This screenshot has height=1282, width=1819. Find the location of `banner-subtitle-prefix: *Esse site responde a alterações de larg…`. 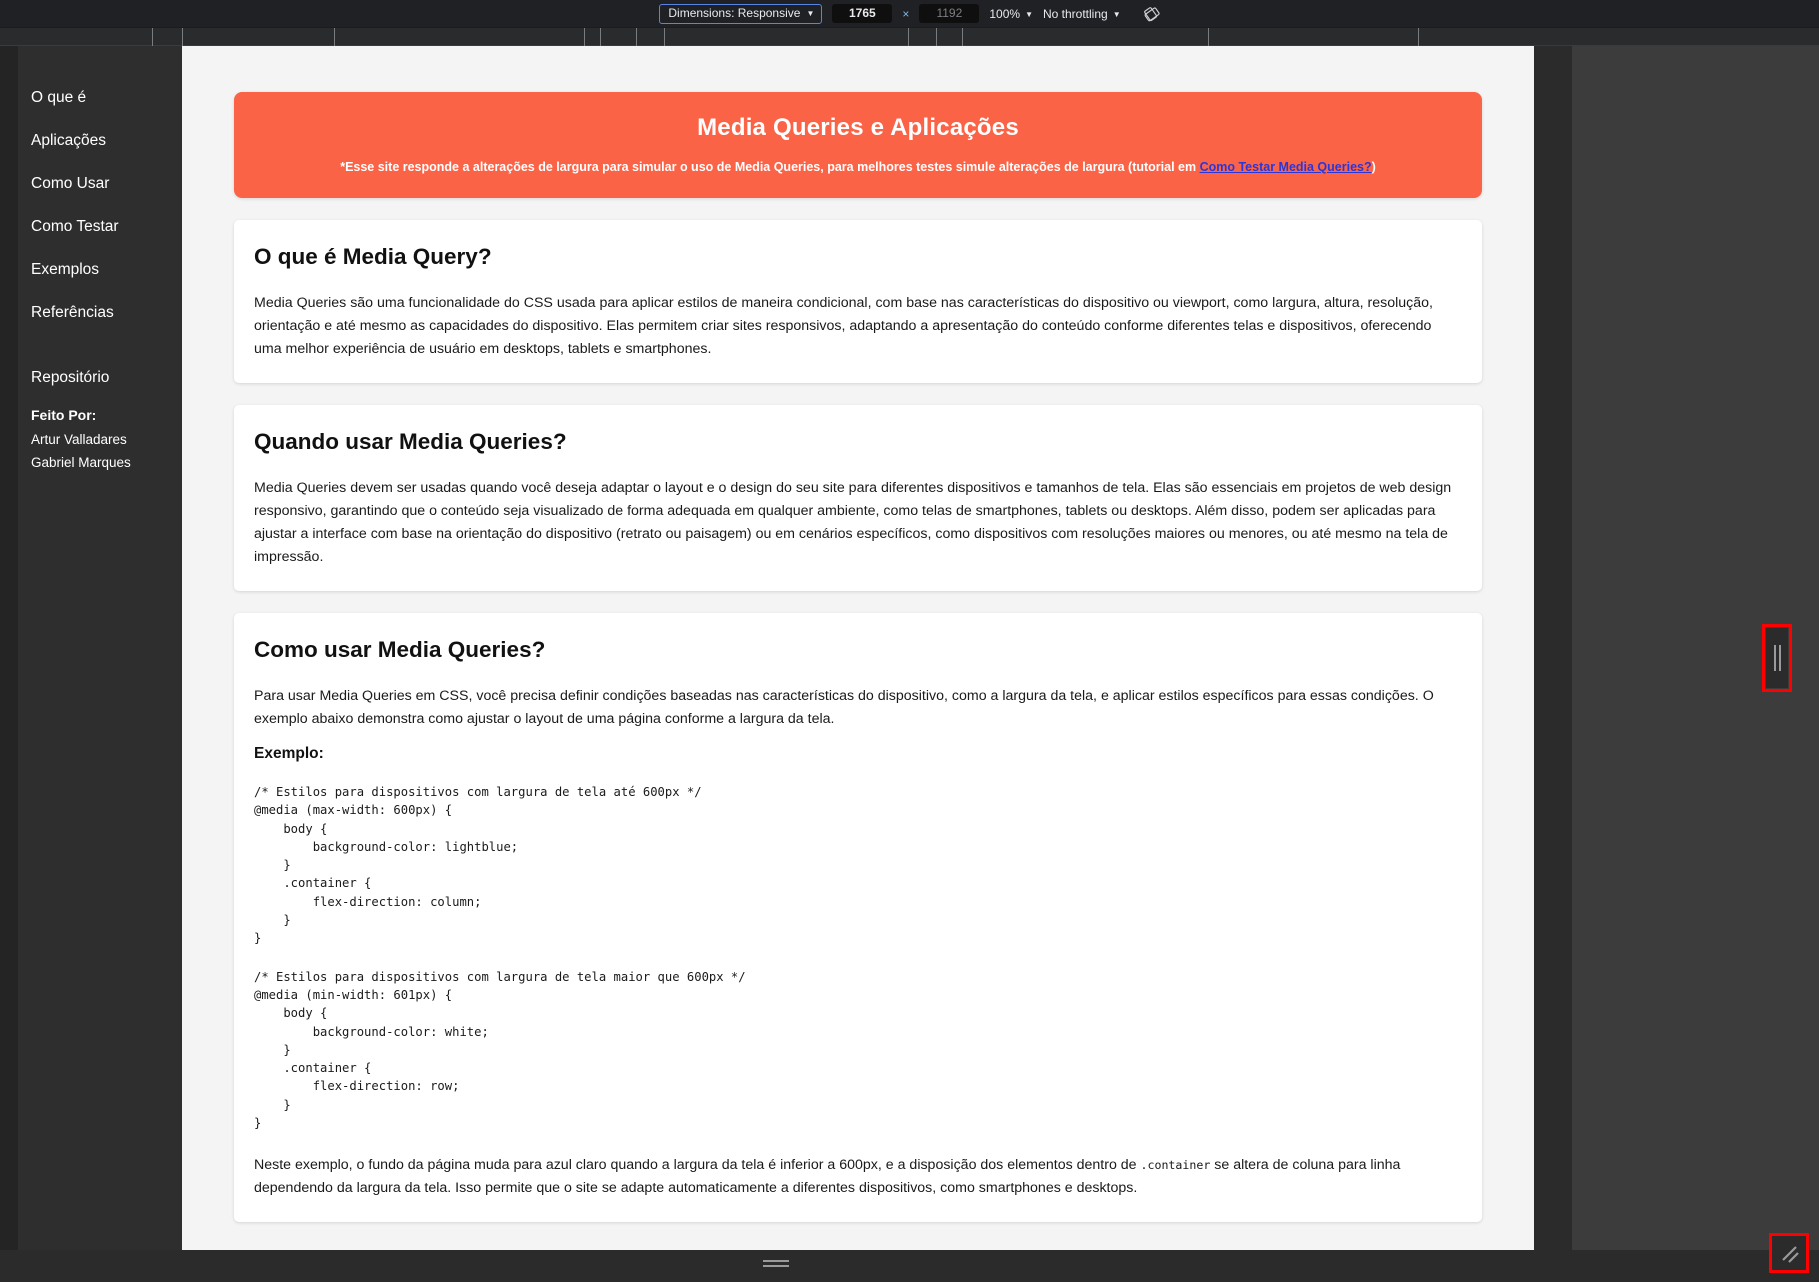

banner-subtitle-prefix: *Esse site responde a alterações de larg… is located at coordinates (770, 167).